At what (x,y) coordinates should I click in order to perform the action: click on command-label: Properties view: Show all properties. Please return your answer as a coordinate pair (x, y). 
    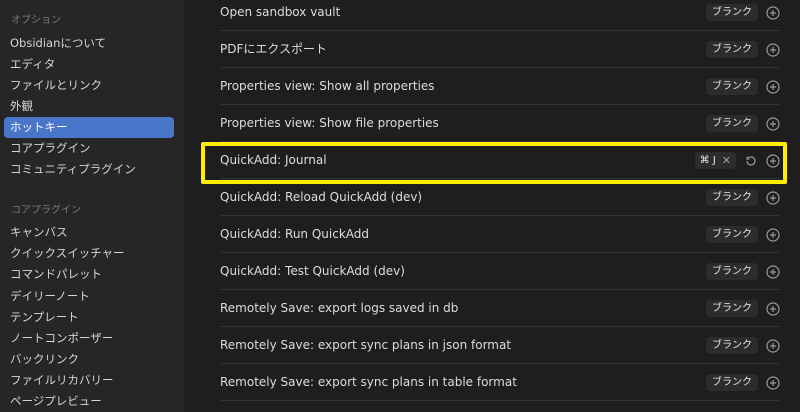
    Looking at the image, I should click on (327, 86).